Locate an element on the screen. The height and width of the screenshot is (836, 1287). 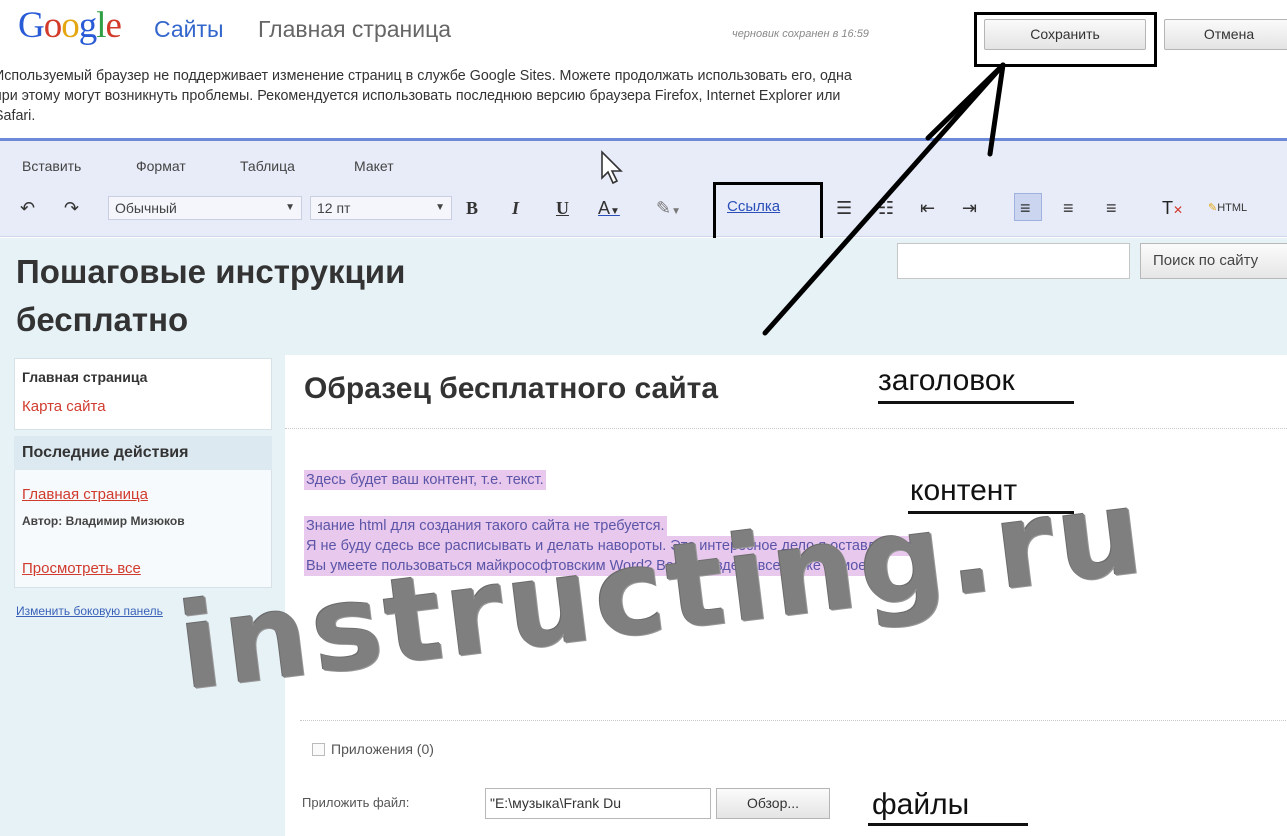
menu-table: Таблица is located at coordinates (267, 166).